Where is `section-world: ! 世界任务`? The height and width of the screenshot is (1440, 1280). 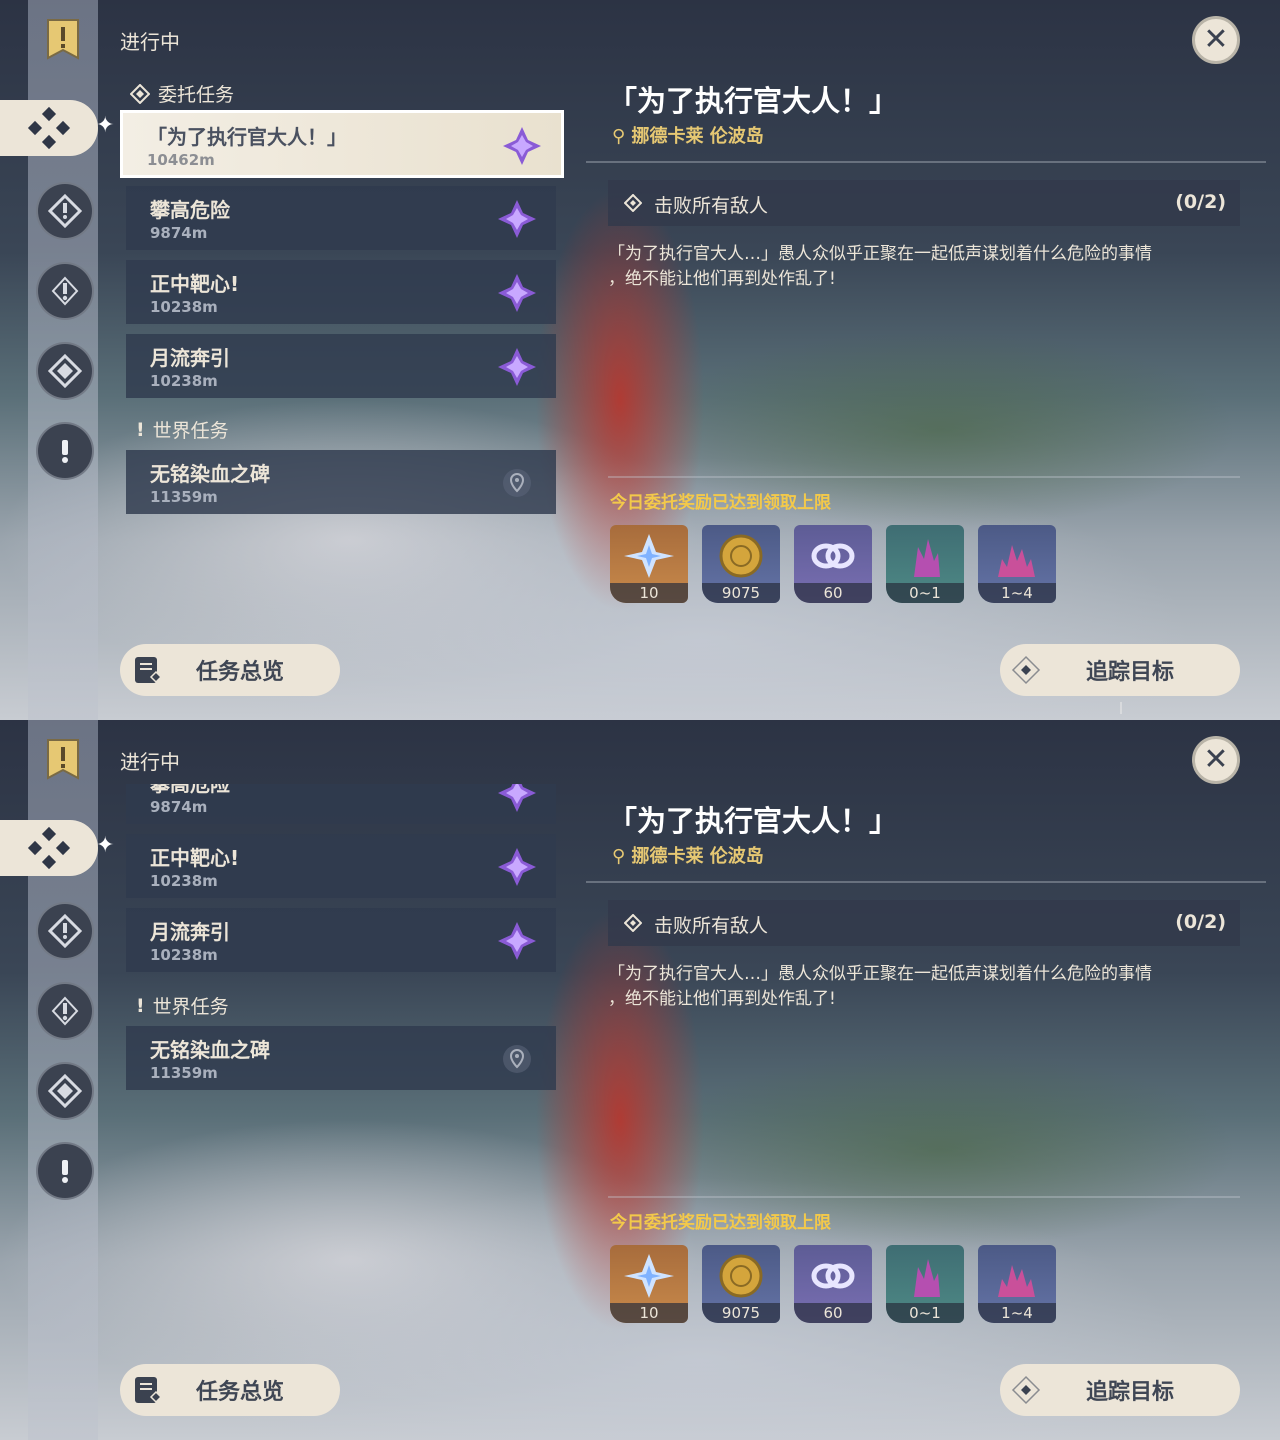
section-world: ! 世界任务 is located at coordinates (182, 1005).